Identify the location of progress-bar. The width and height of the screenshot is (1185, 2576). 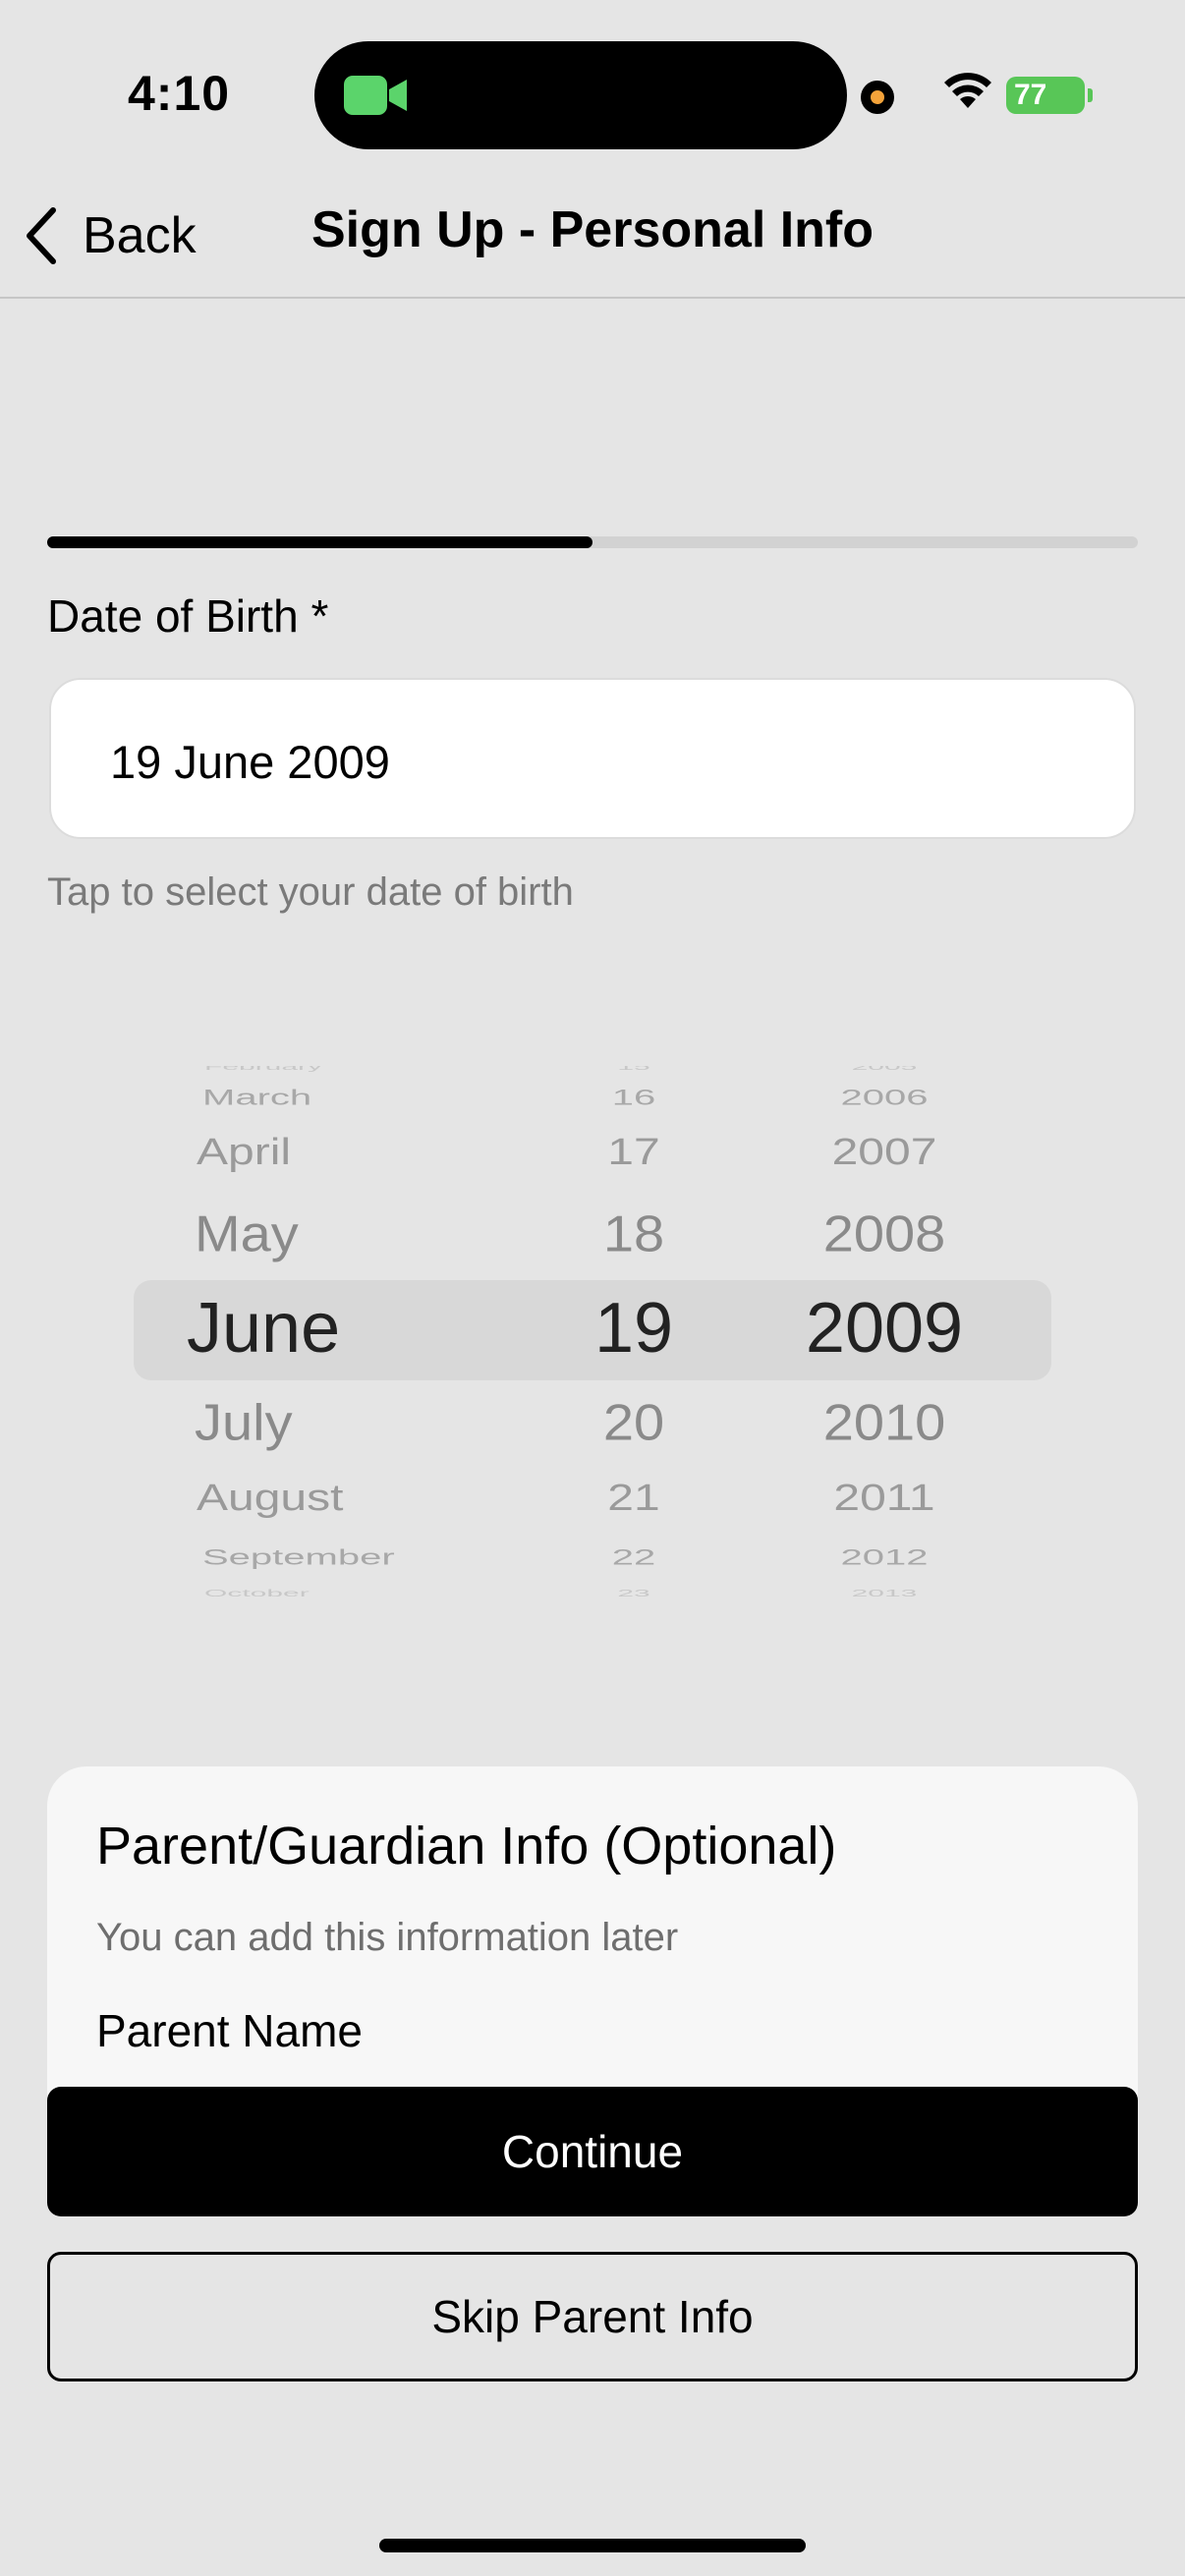
(592, 542).